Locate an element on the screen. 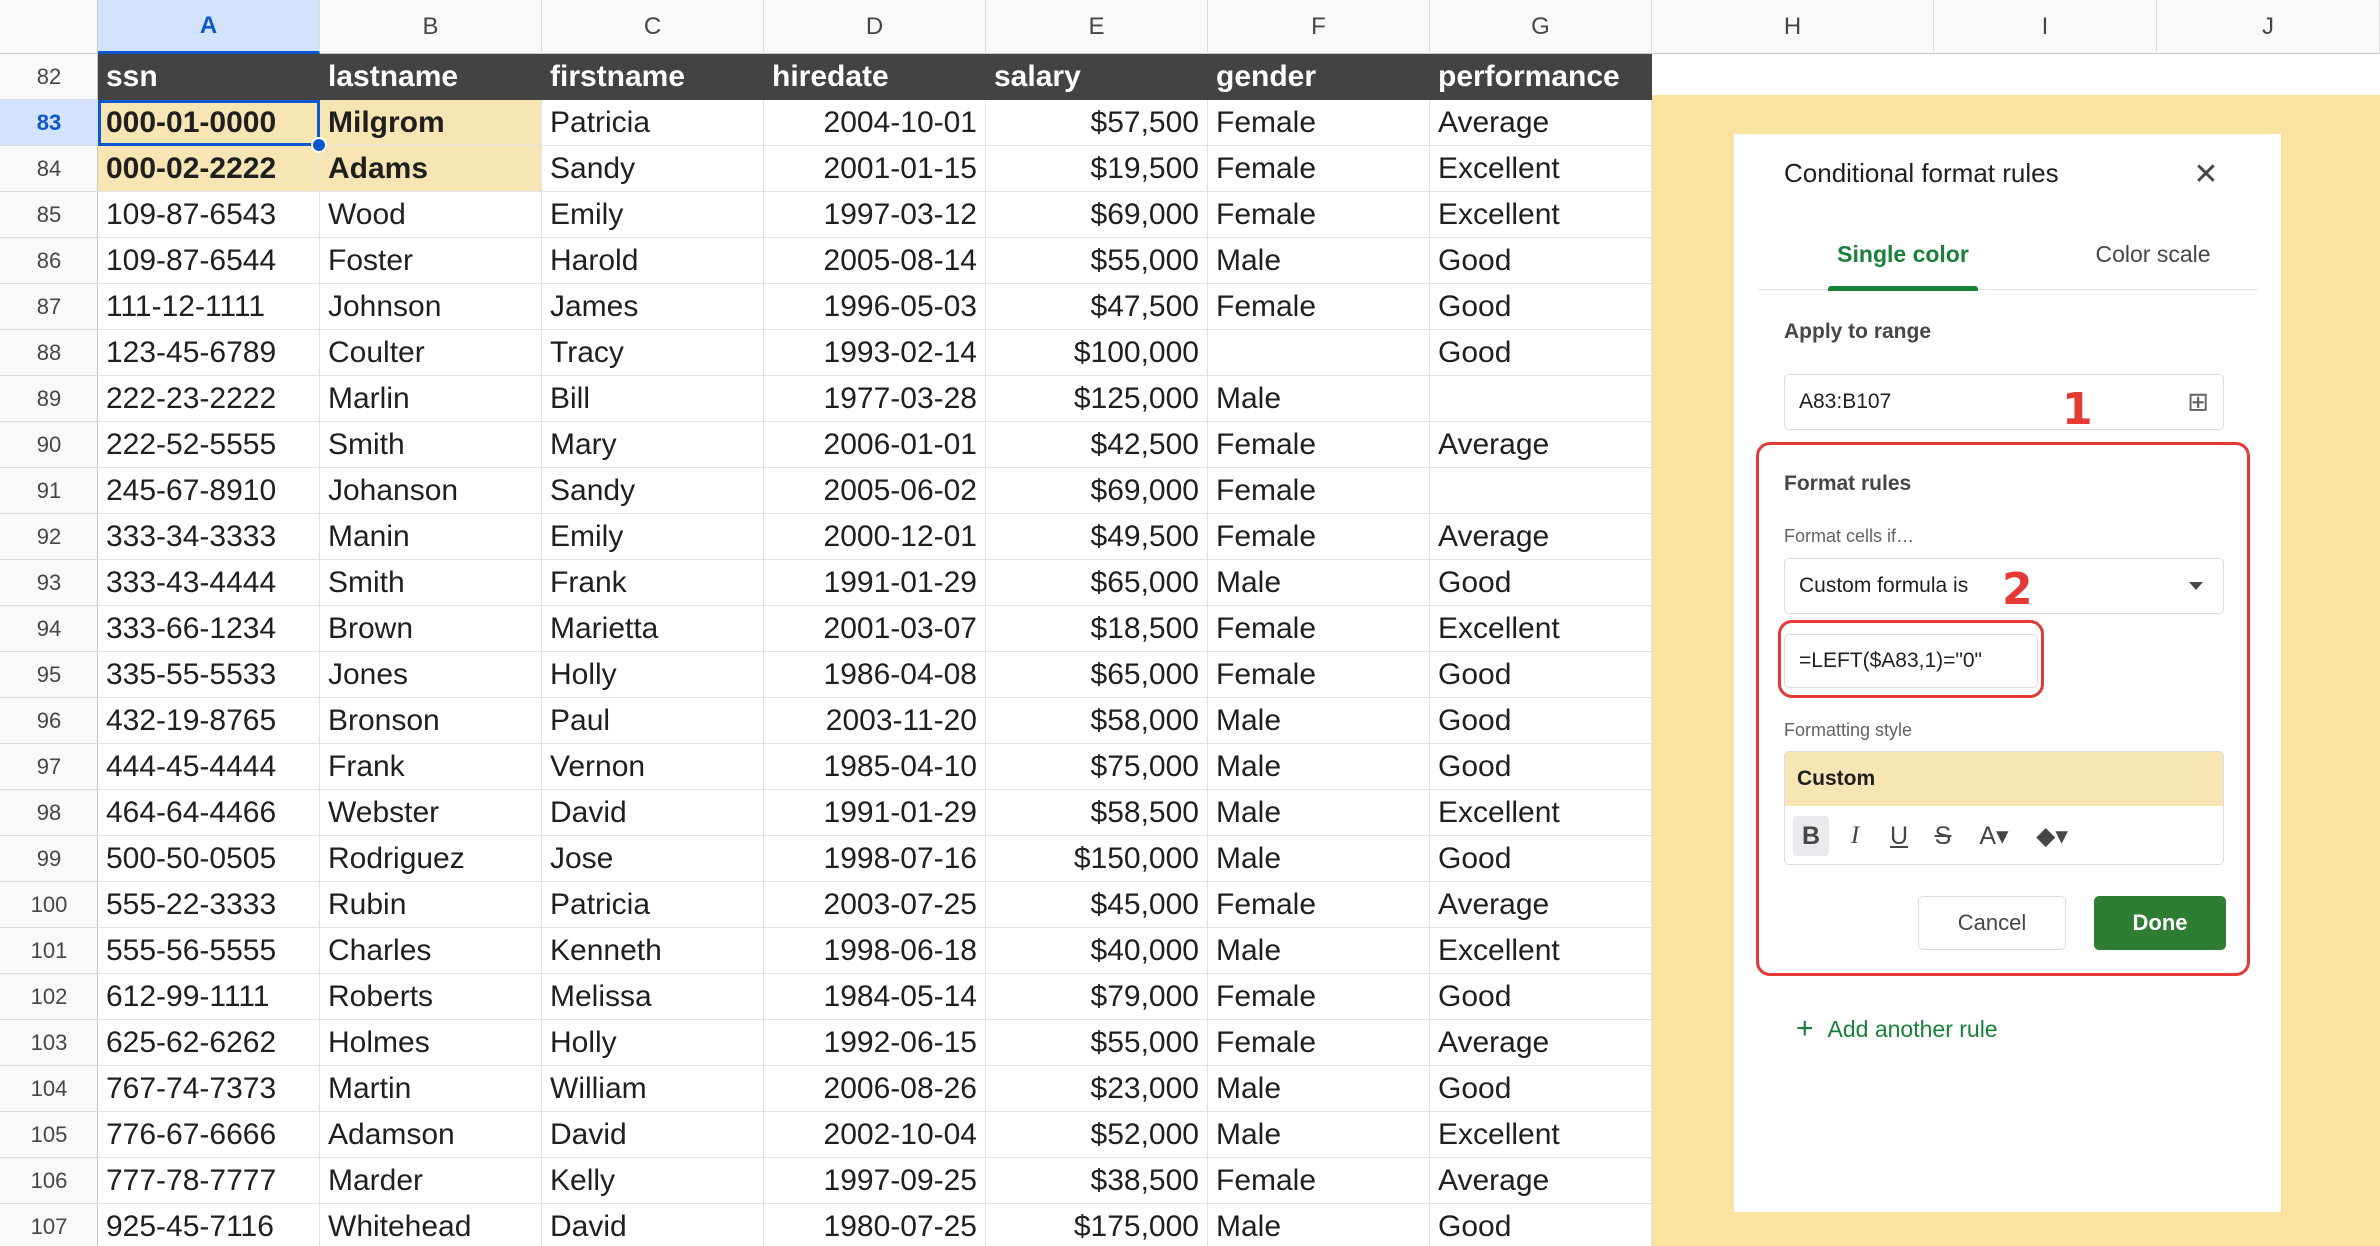 Image resolution: width=2380 pixels, height=1246 pixels. cell: David is located at coordinates (653, 813).